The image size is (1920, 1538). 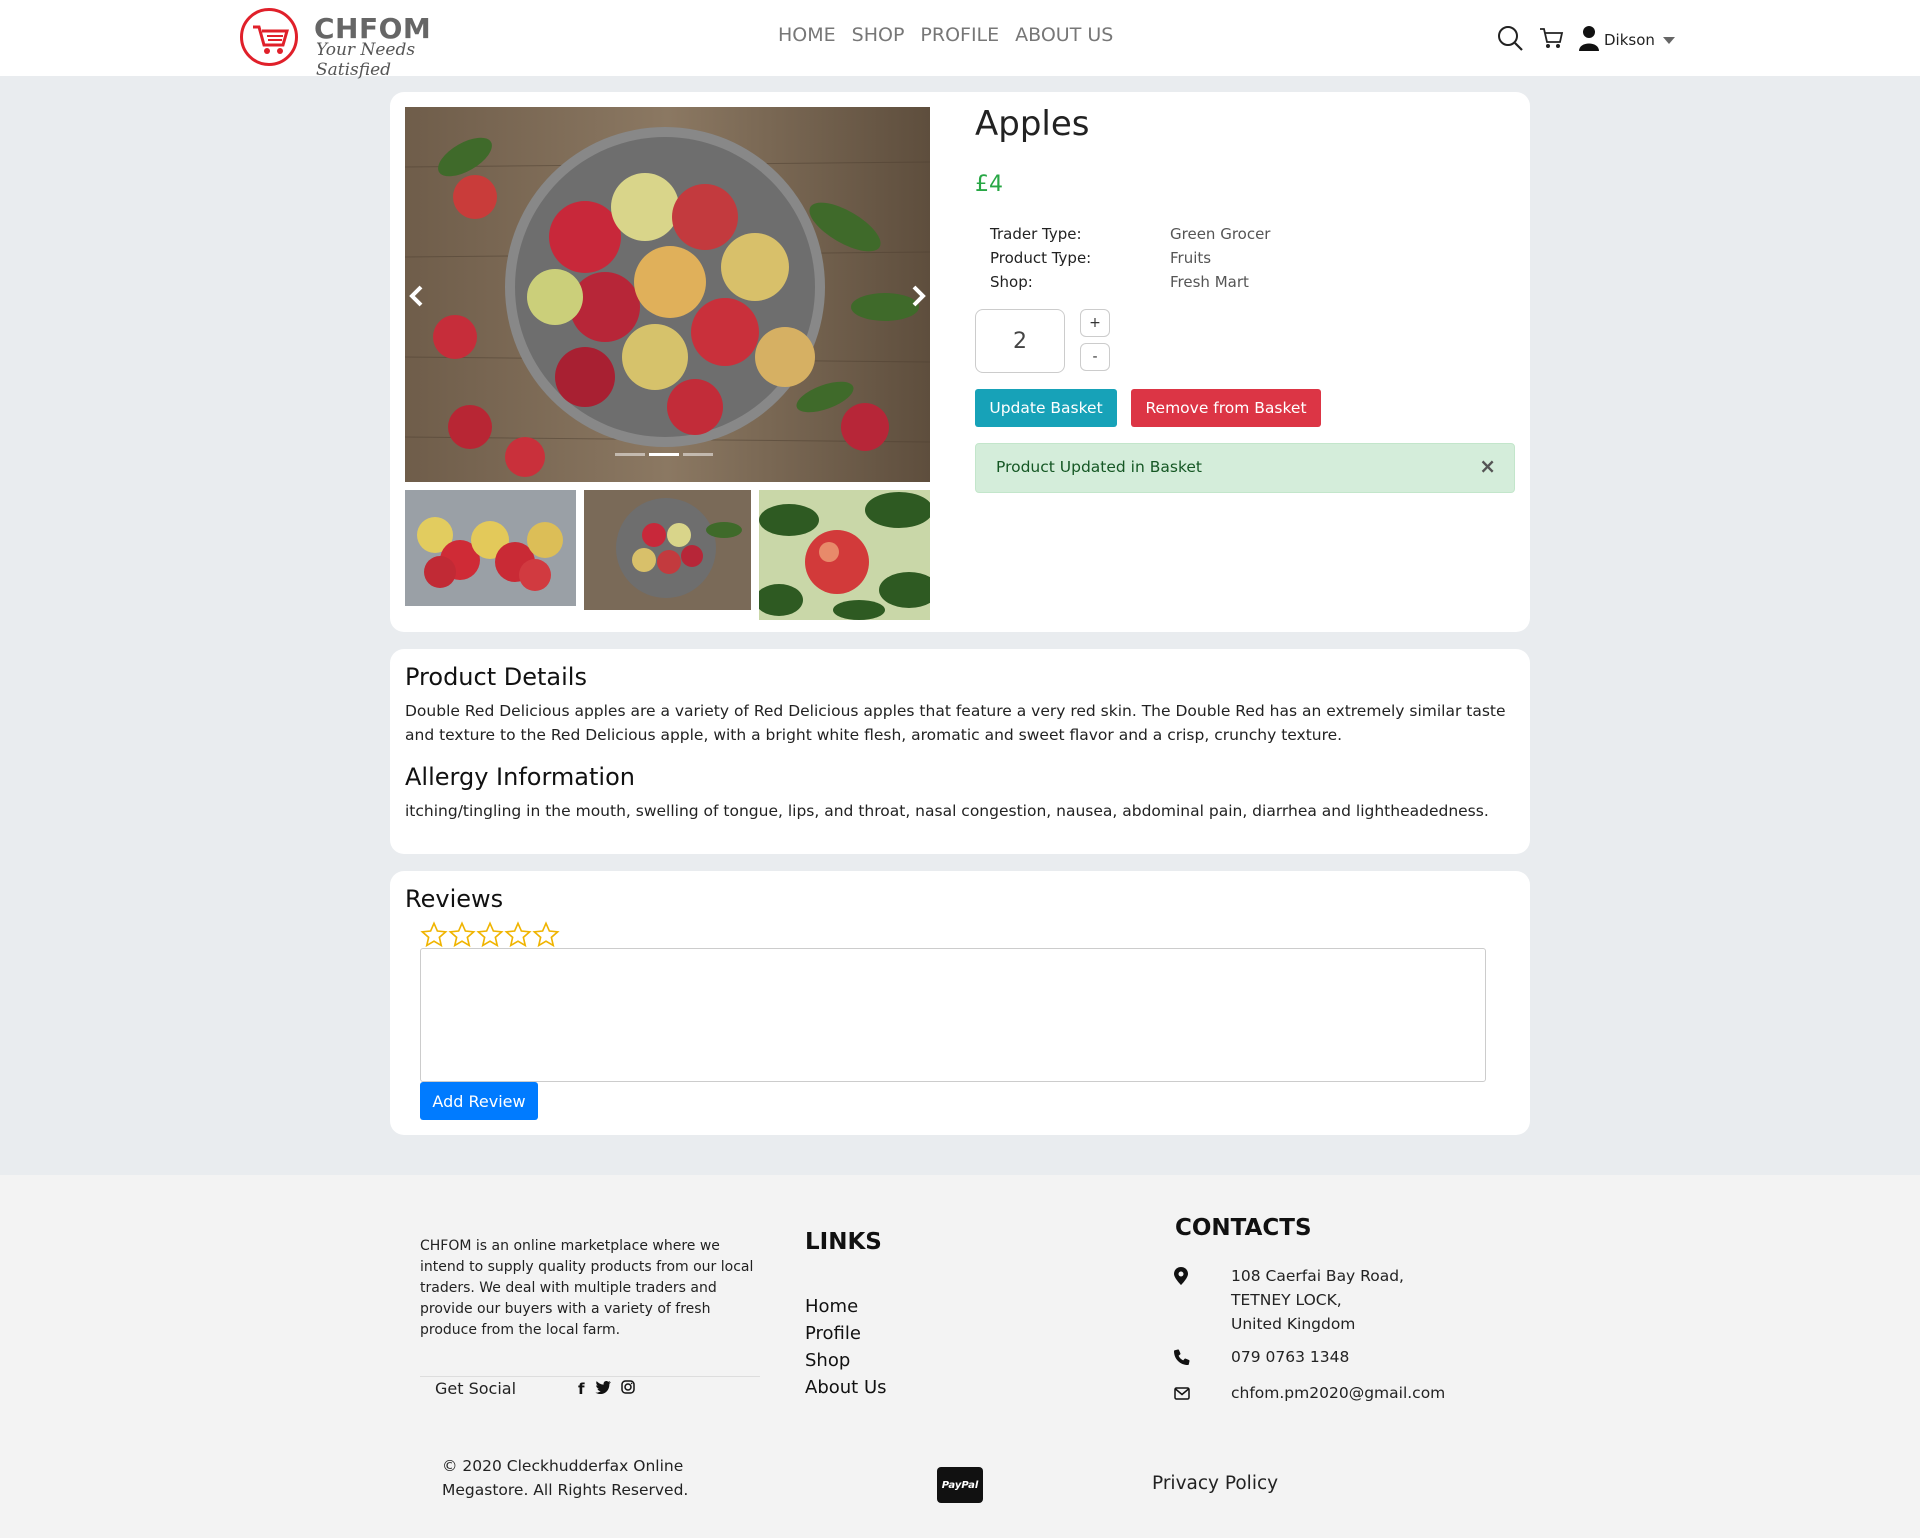 I want to click on footer-link-home: Home, so click(x=846, y=1306).